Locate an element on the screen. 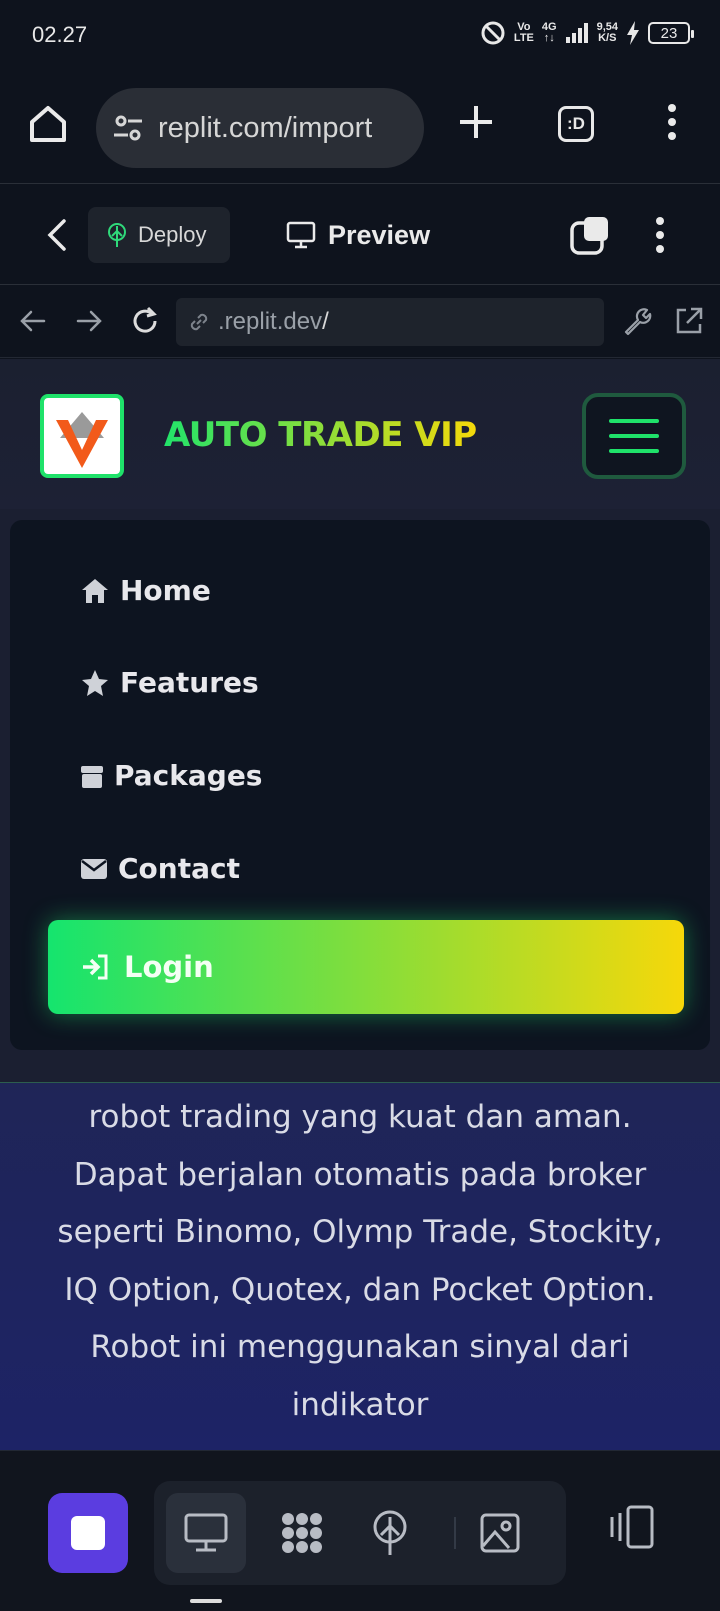 The image size is (720, 1611). webview-address-text: .replit.dev/ is located at coordinates (273, 321).